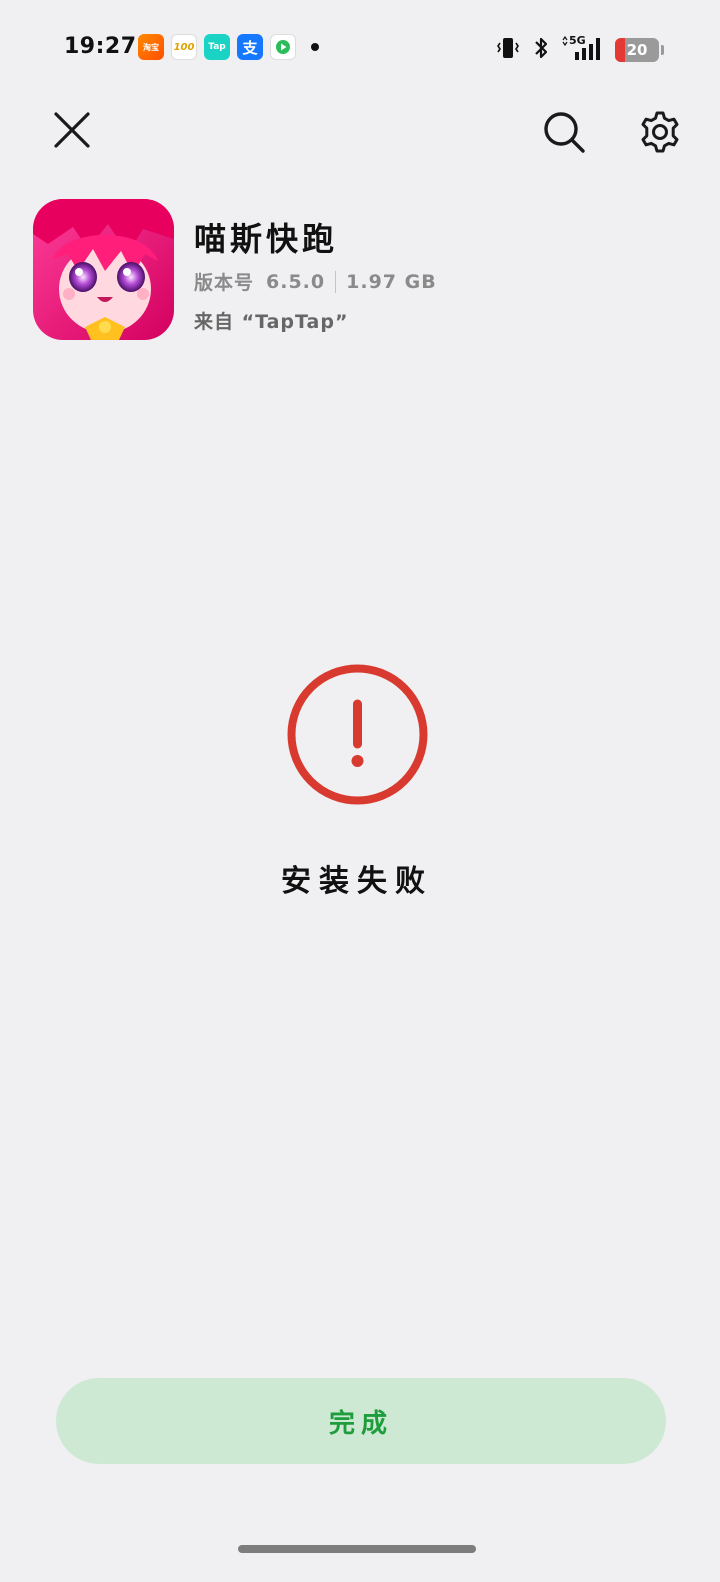 The height and width of the screenshot is (1582, 720). What do you see at coordinates (103, 269) in the screenshot?
I see `app-icon` at bounding box center [103, 269].